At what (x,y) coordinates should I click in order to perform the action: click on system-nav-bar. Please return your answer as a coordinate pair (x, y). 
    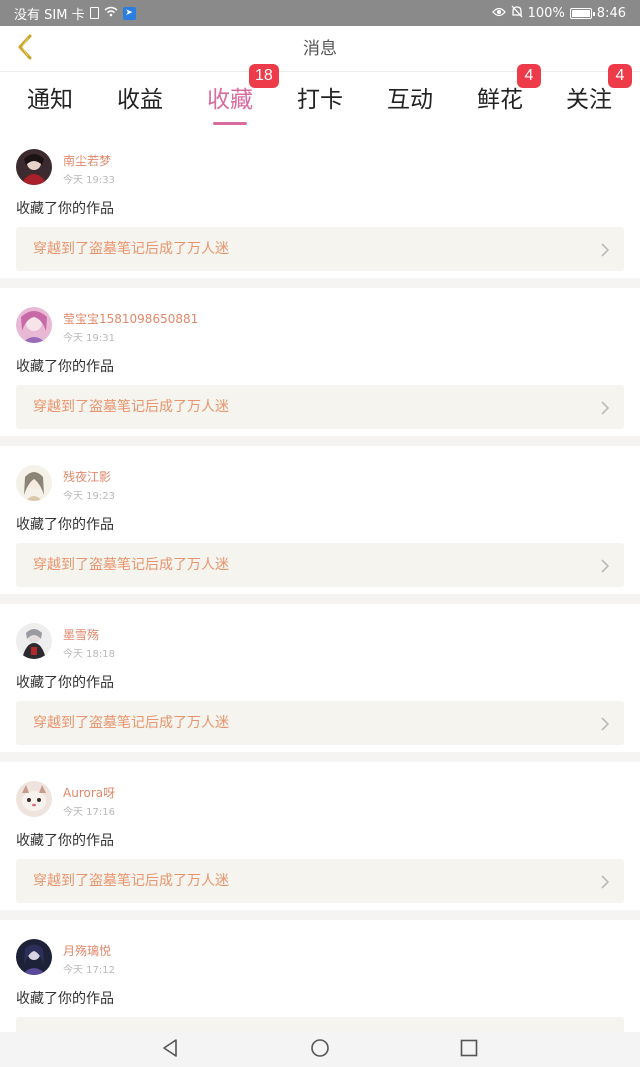
    Looking at the image, I should click on (320, 1049).